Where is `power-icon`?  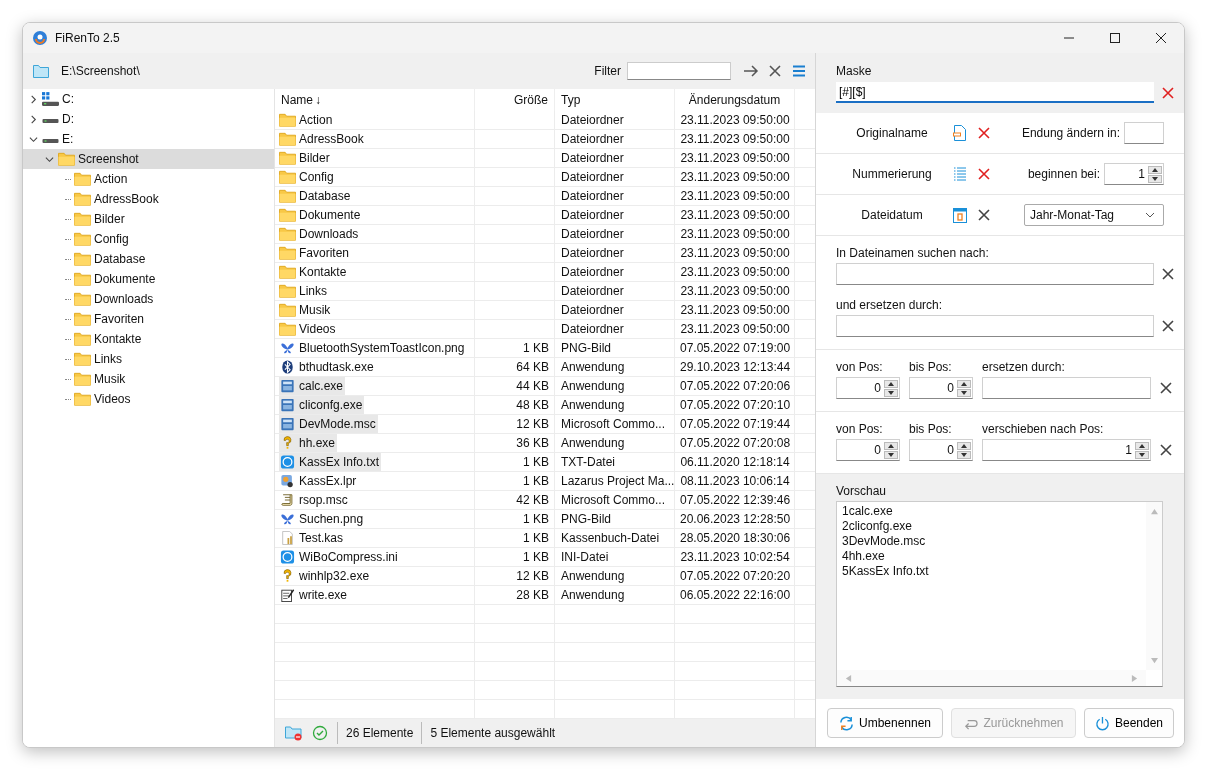 power-icon is located at coordinates (1102, 723).